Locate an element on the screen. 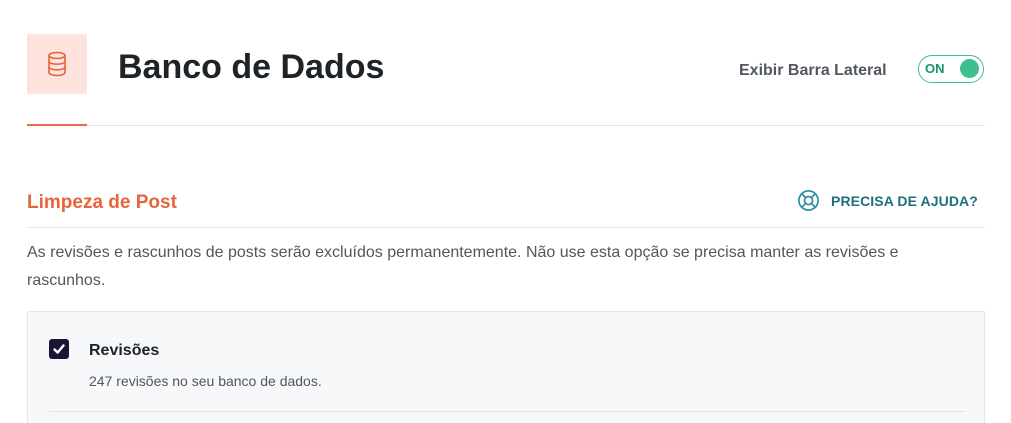 This screenshot has width=1011, height=423. option-divider is located at coordinates (507, 411).